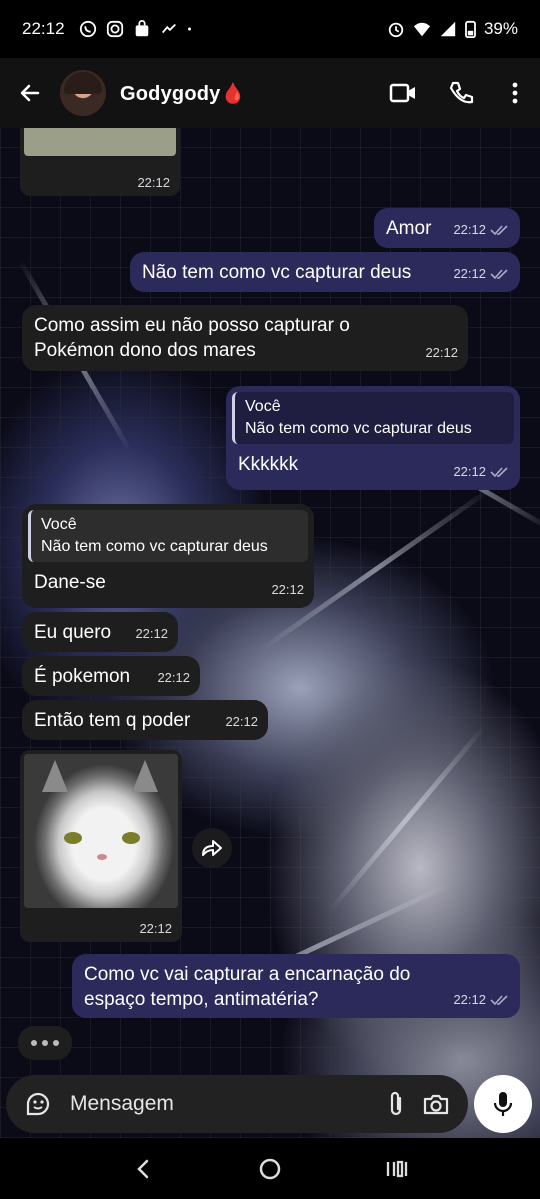  Describe the element at coordinates (447, 228) in the screenshot. I see `message-outgoing: Amor 22:12` at that location.